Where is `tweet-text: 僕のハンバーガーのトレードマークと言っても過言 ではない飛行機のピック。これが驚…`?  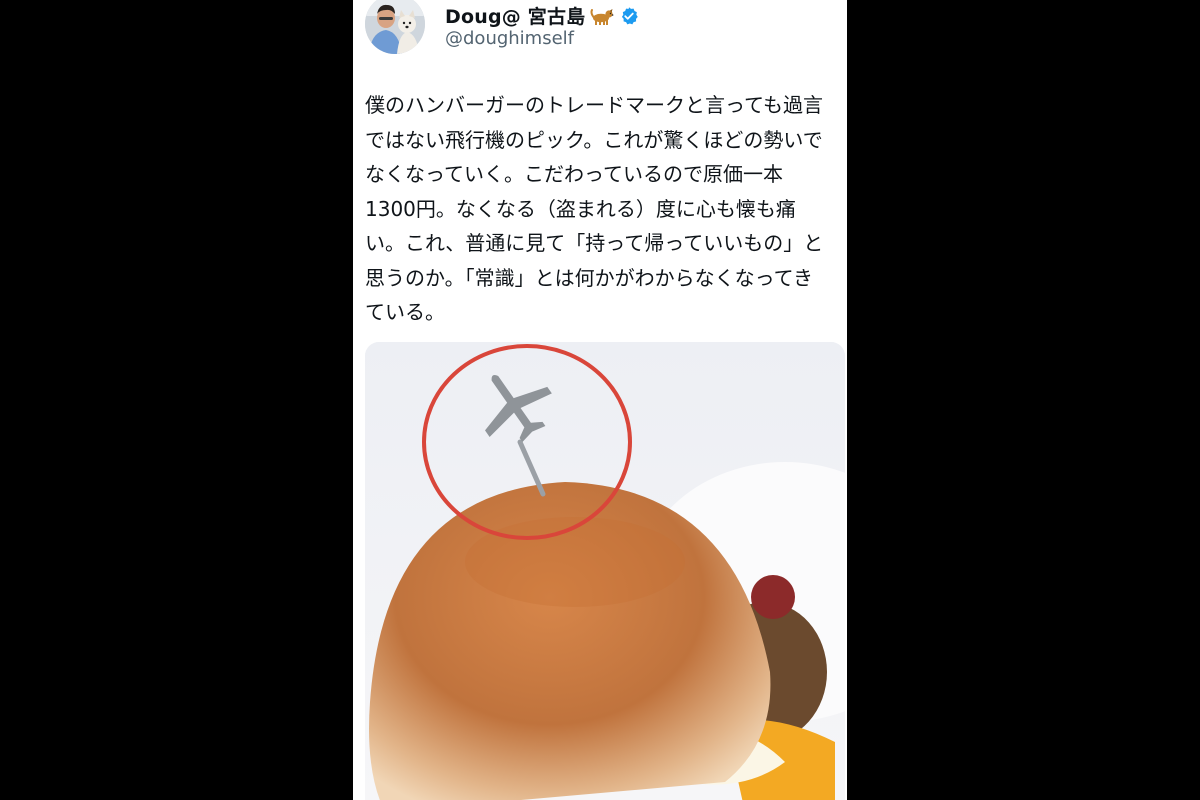
tweet-text: 僕のハンバーガーのトレードマークと言っても過言 ではない飛行機のピック。これが驚… is located at coordinates (594, 208).